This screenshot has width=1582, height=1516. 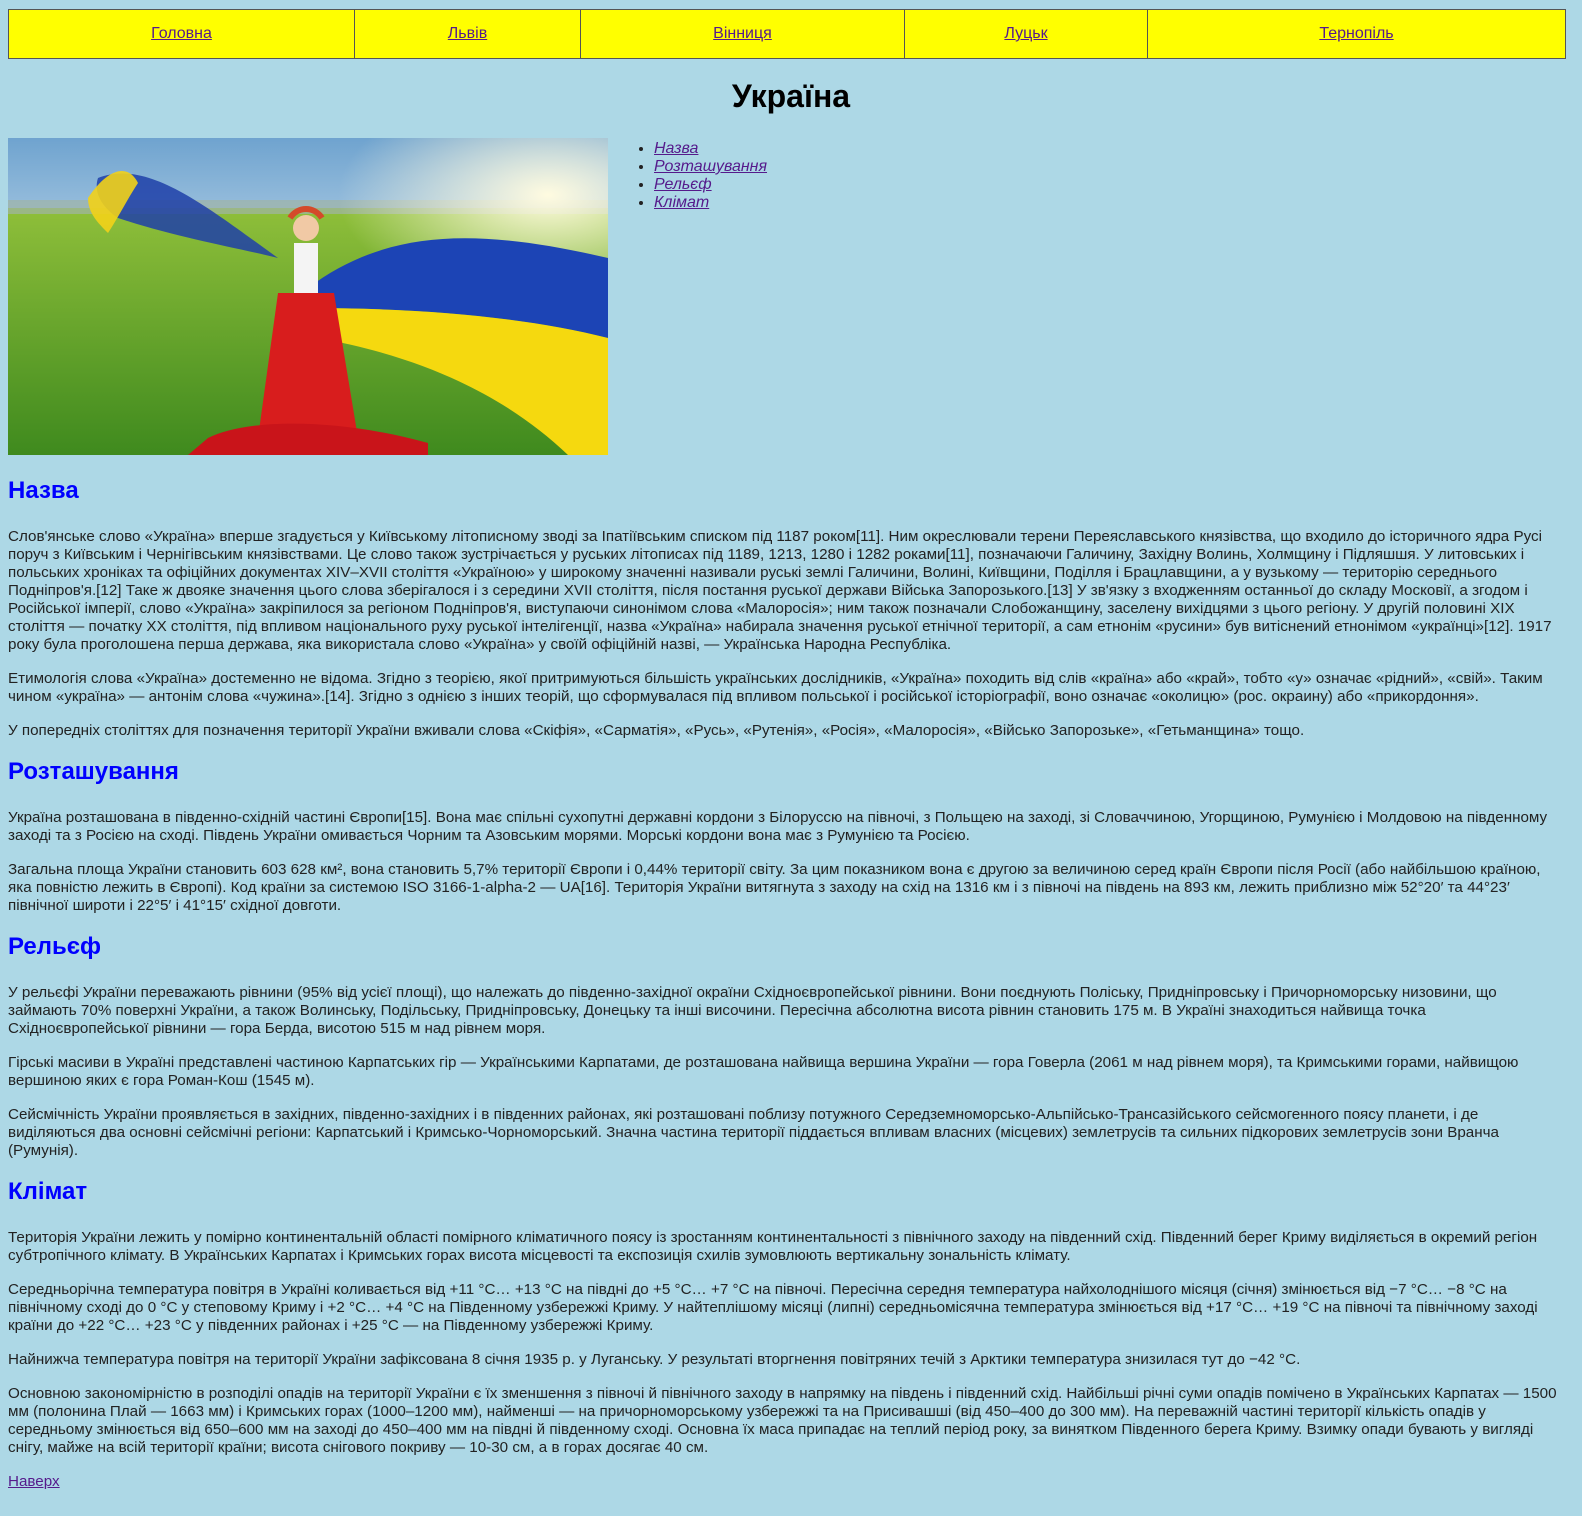 What do you see at coordinates (55, 946) in the screenshot?
I see `section-heading-relief: Рельєф` at bounding box center [55, 946].